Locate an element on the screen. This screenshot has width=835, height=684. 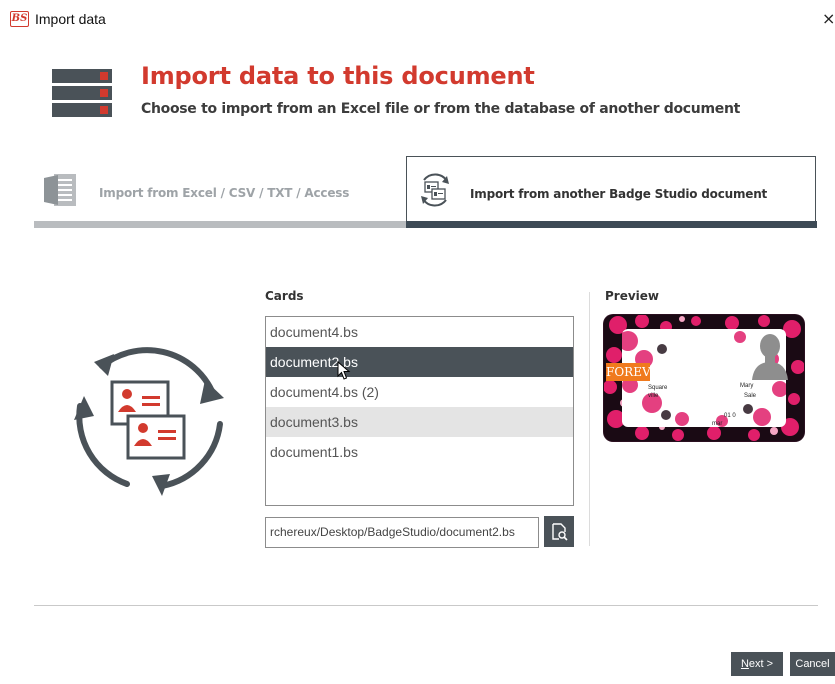
tab-import-excel: Import from Excel / CSV / TXT / Access is located at coordinates (220, 192).